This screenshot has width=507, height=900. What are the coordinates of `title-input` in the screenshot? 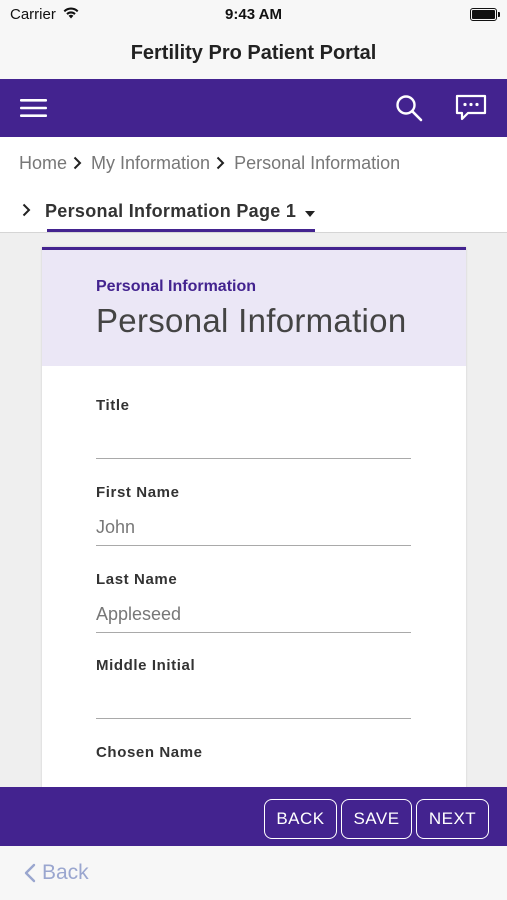 It's located at (253, 441).